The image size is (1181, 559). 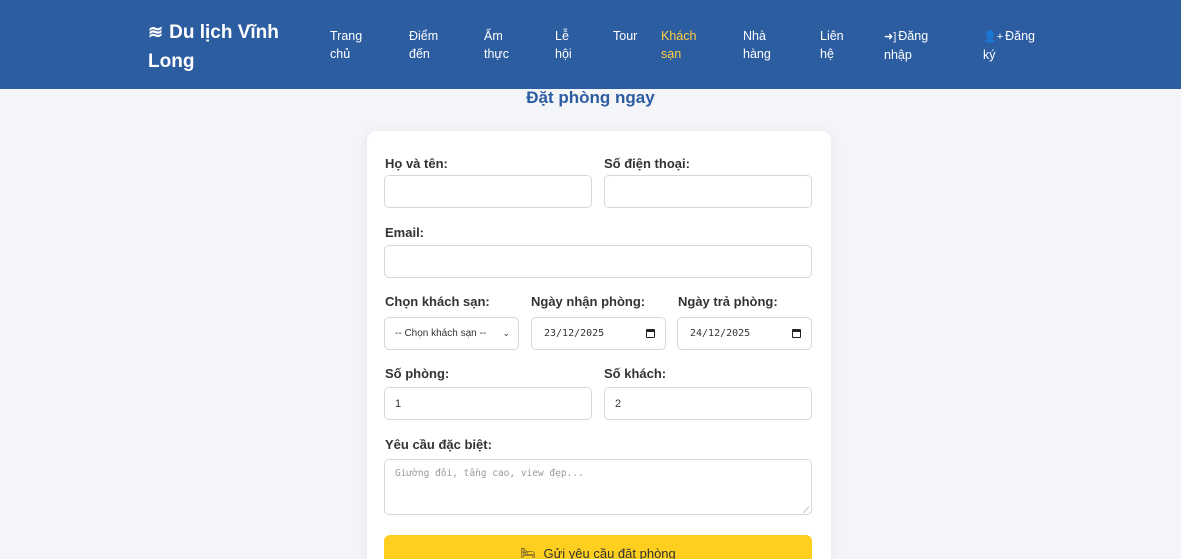 What do you see at coordinates (437, 301) in the screenshot?
I see `hotel-label: Chọn khách sạn:` at bounding box center [437, 301].